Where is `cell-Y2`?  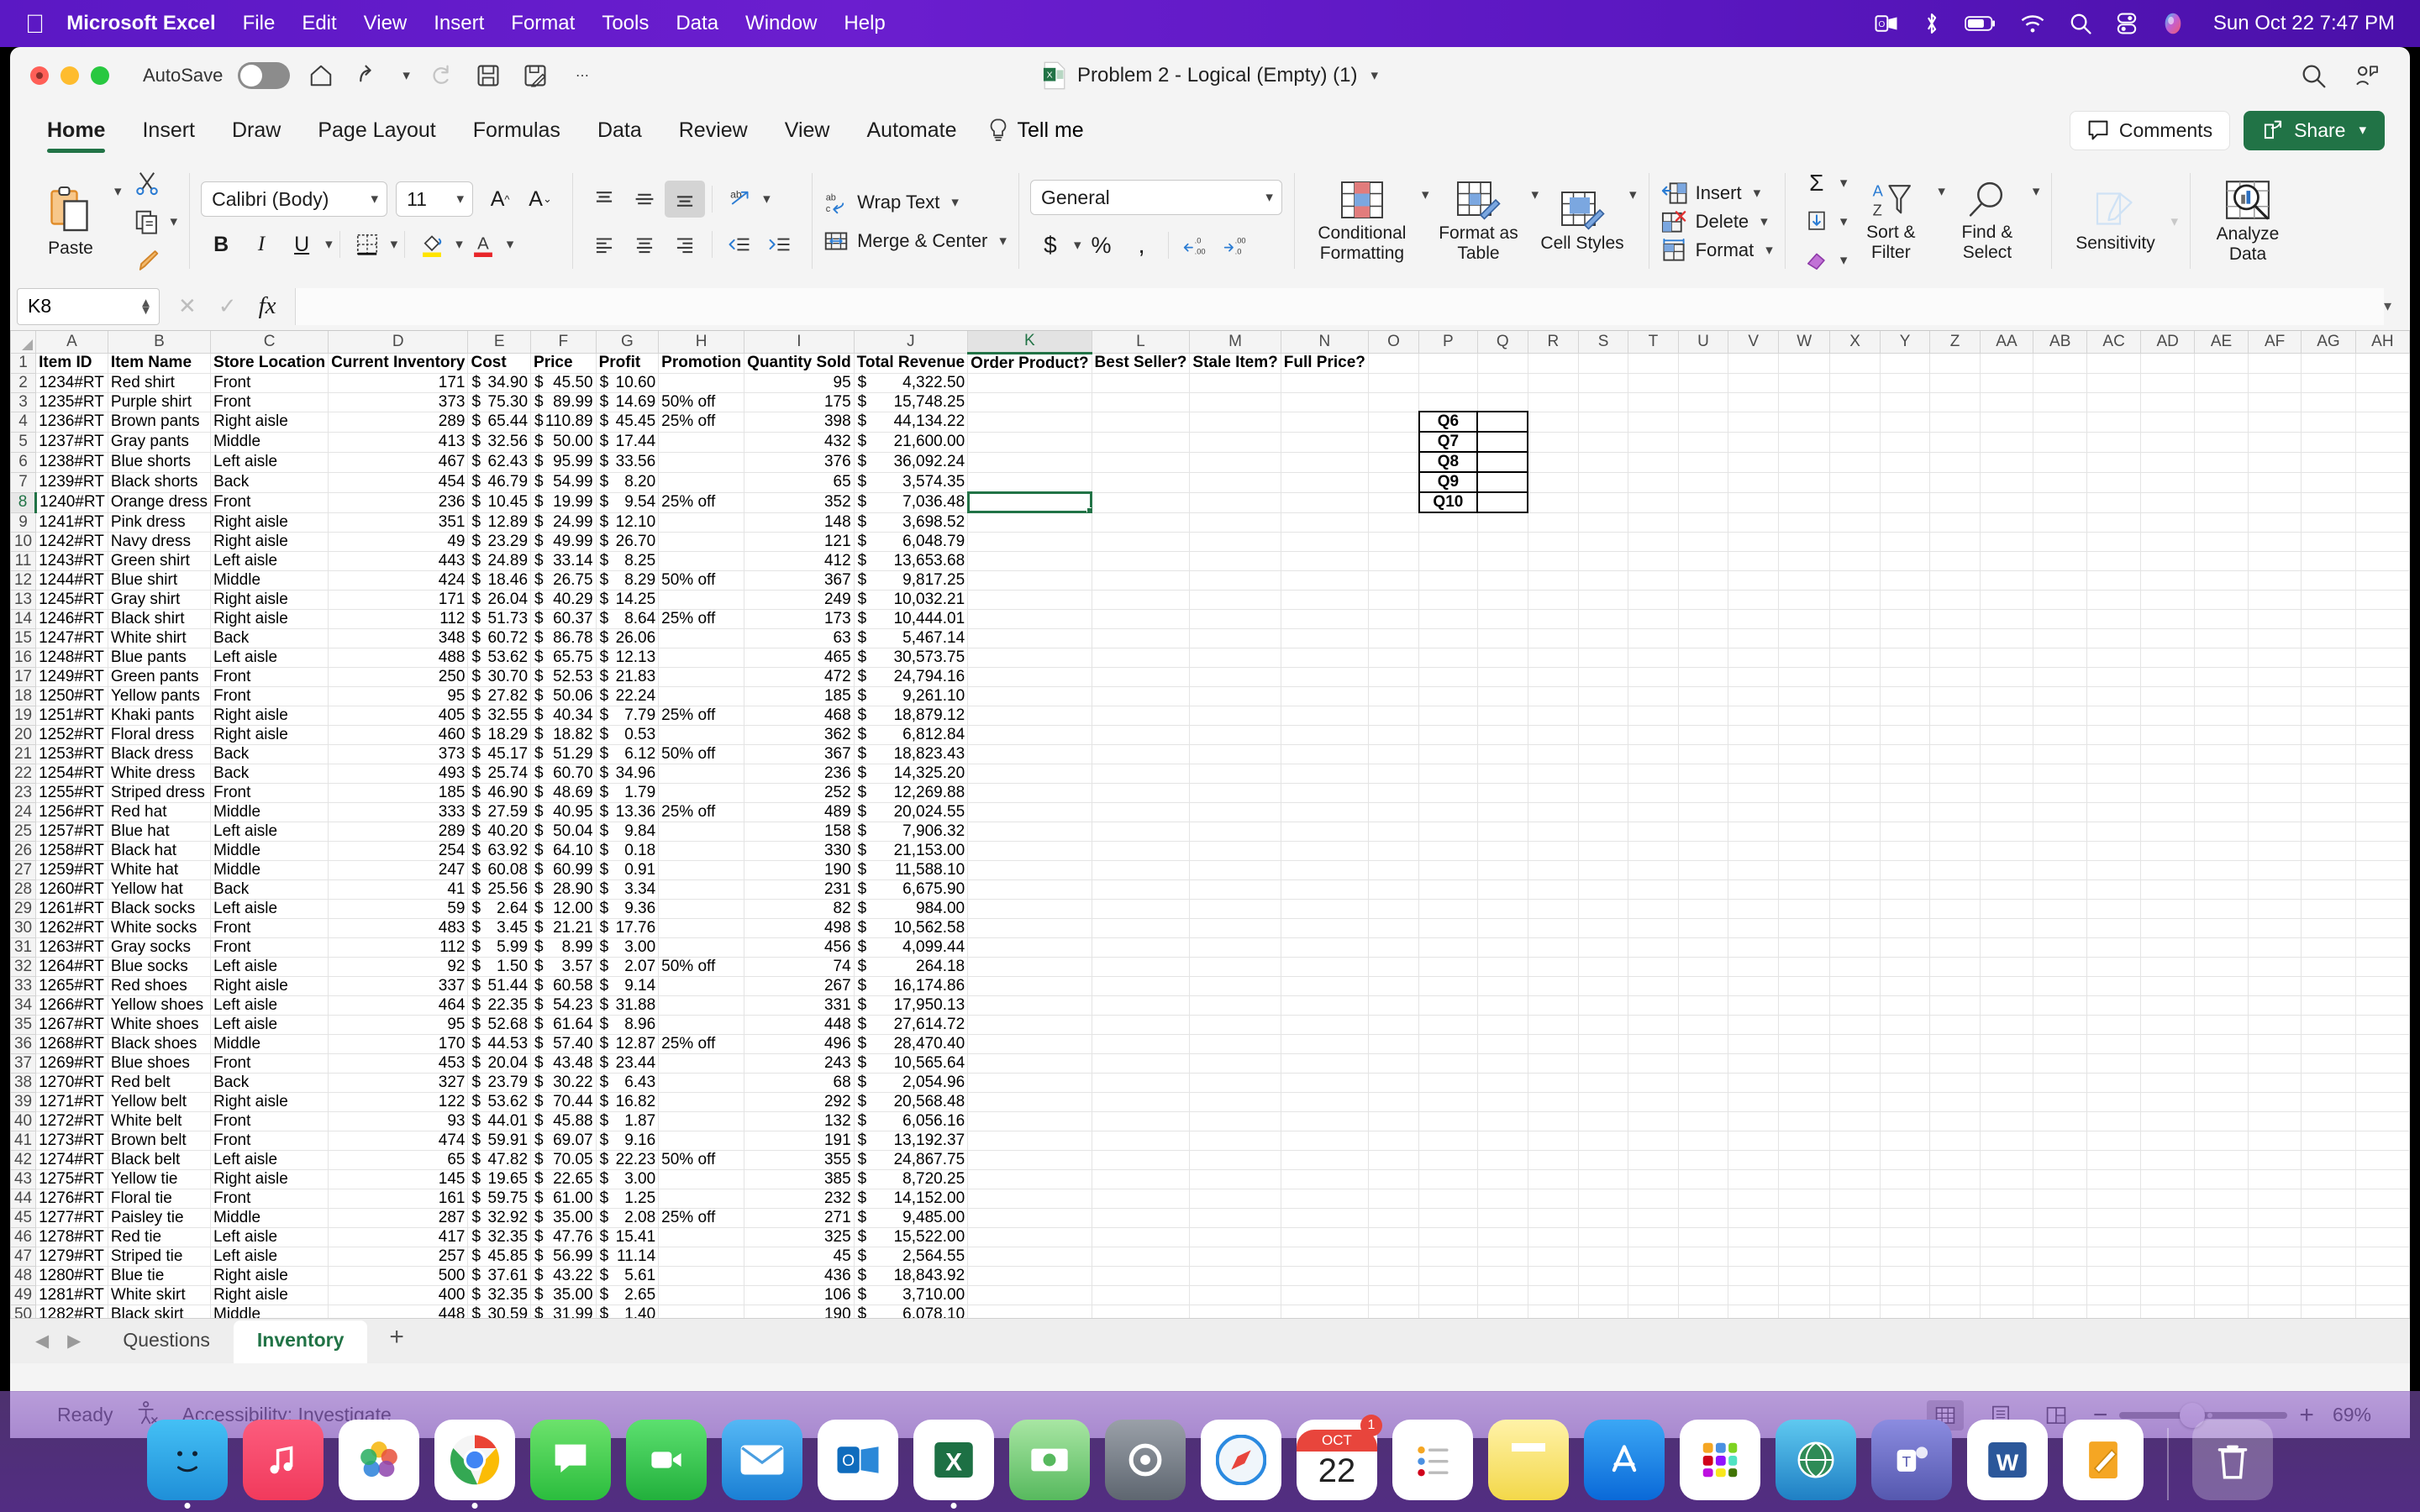
cell-Y2 is located at coordinates (1905, 382).